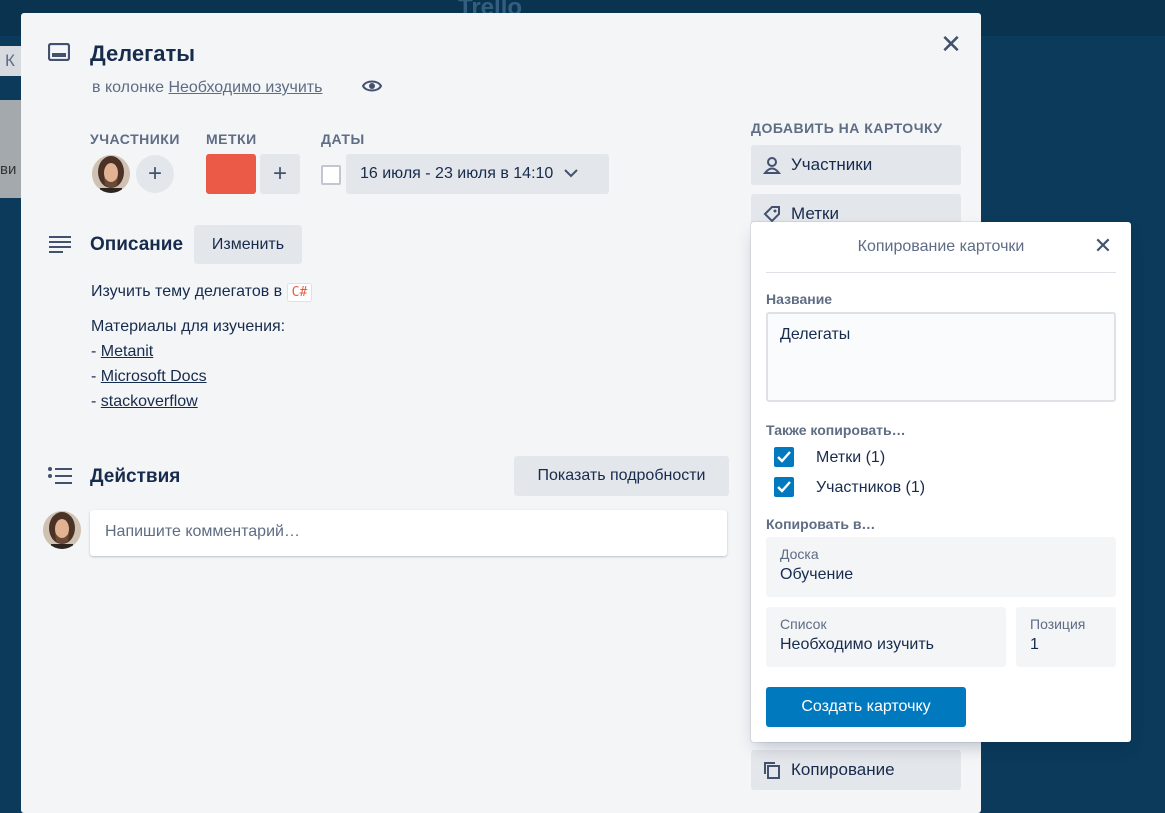 Image resolution: width=1165 pixels, height=813 pixels. Describe the element at coordinates (847, 128) in the screenshot. I see `add-to-card-heading: ДОБАВИТЬ НА КАРТОЧКУ` at that location.